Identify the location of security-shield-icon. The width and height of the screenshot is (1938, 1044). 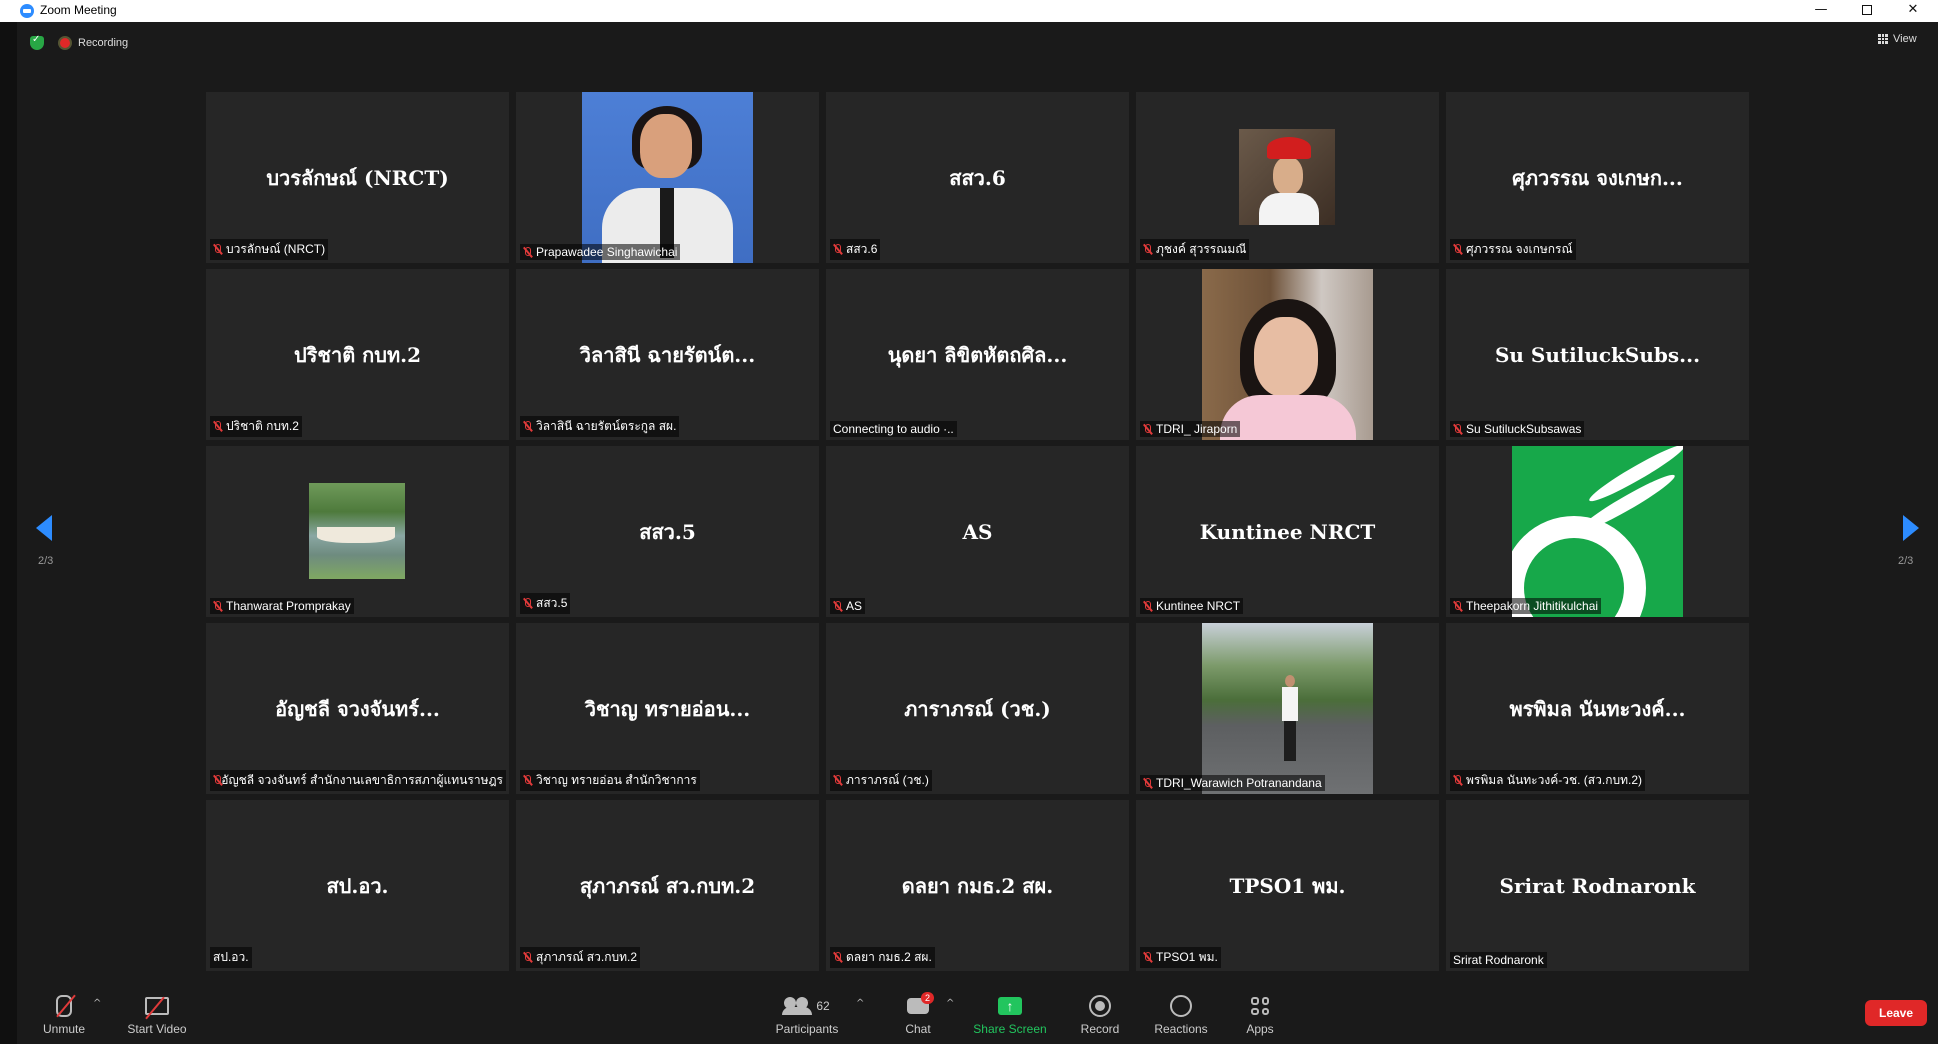
(37, 42).